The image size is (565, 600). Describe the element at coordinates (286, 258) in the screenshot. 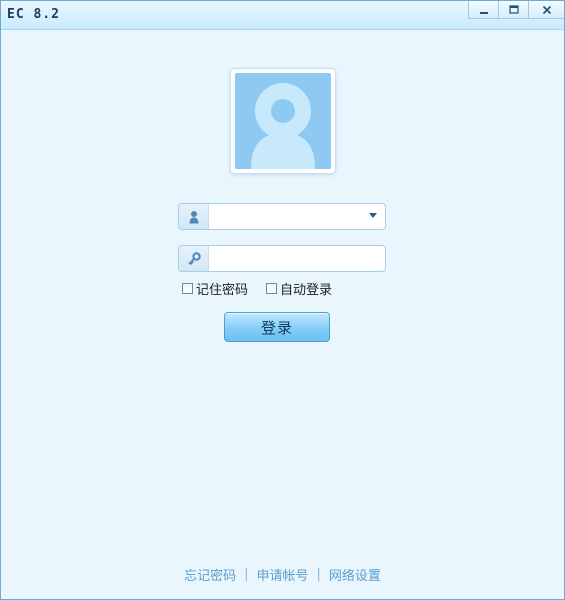

I see `password-input` at that location.